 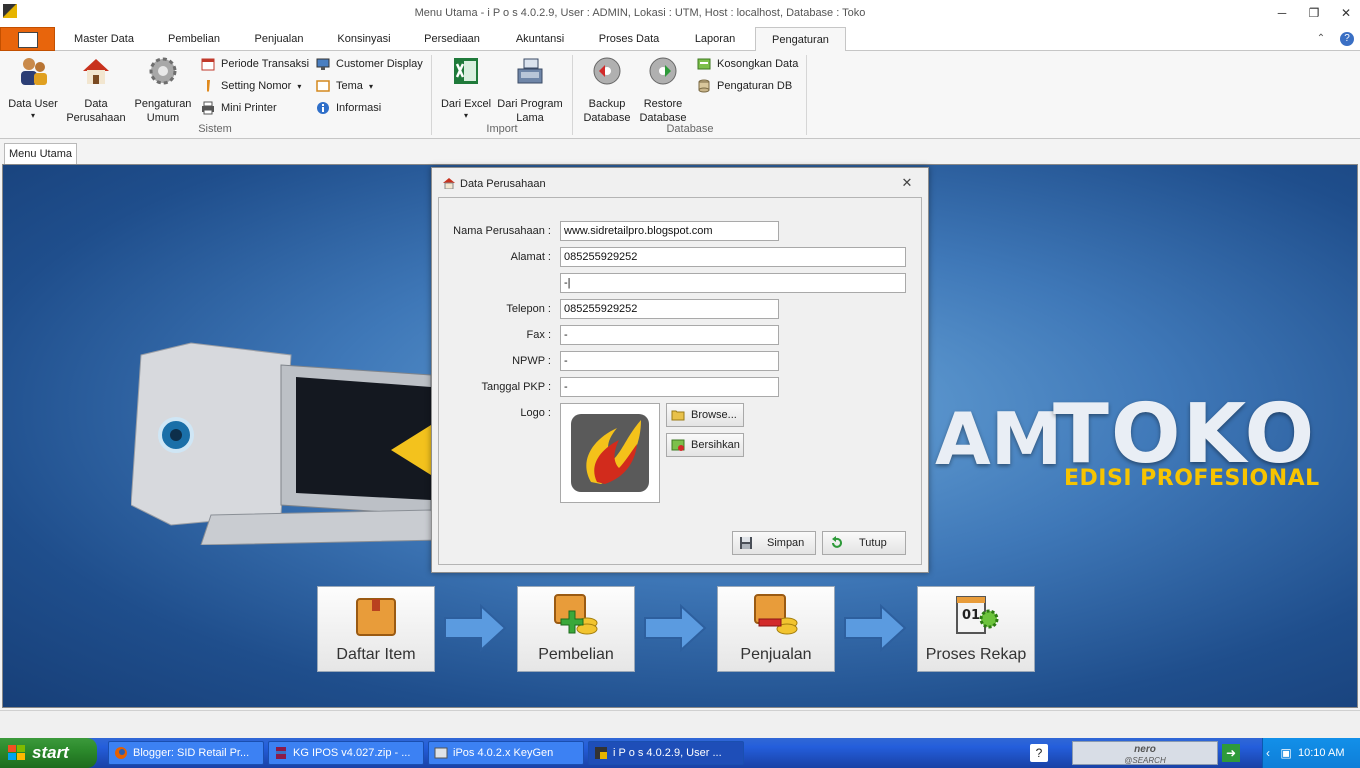 What do you see at coordinates (669, 335) in the screenshot?
I see `fax-input` at bounding box center [669, 335].